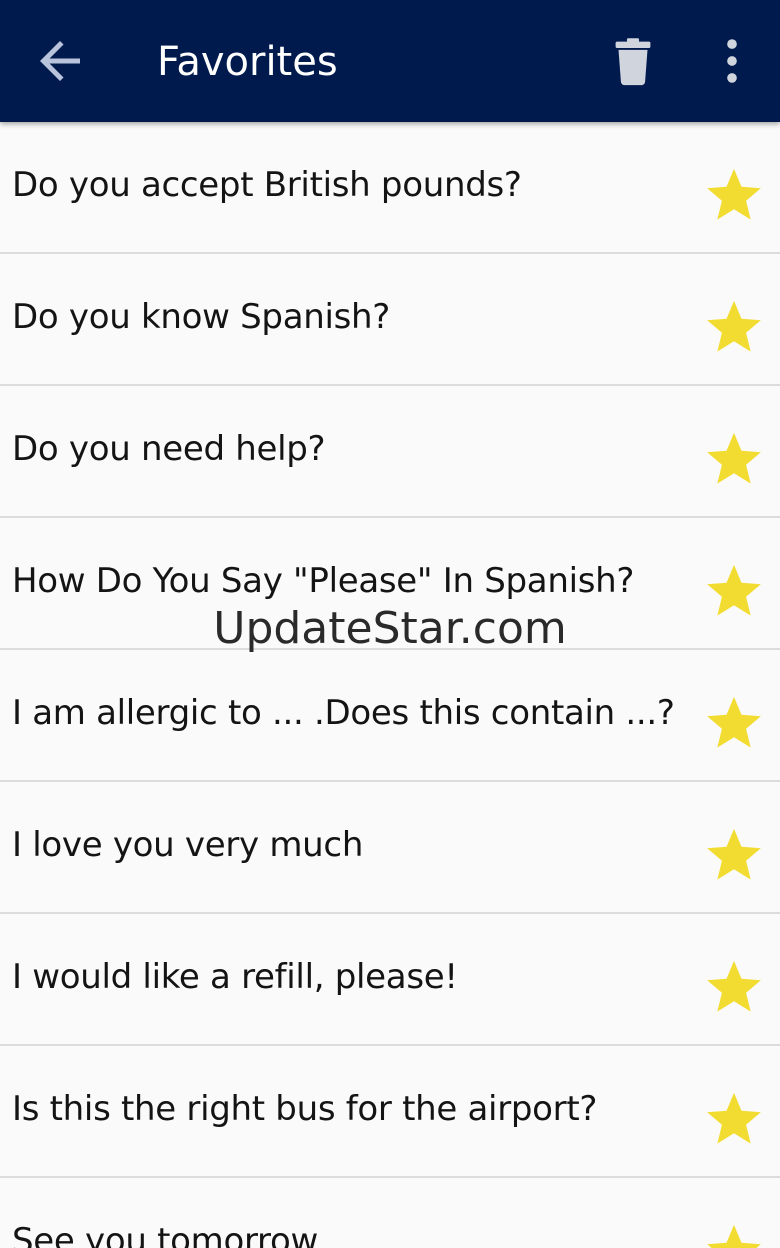  What do you see at coordinates (169, 449) in the screenshot?
I see `phrase-text: Do you need help?` at bounding box center [169, 449].